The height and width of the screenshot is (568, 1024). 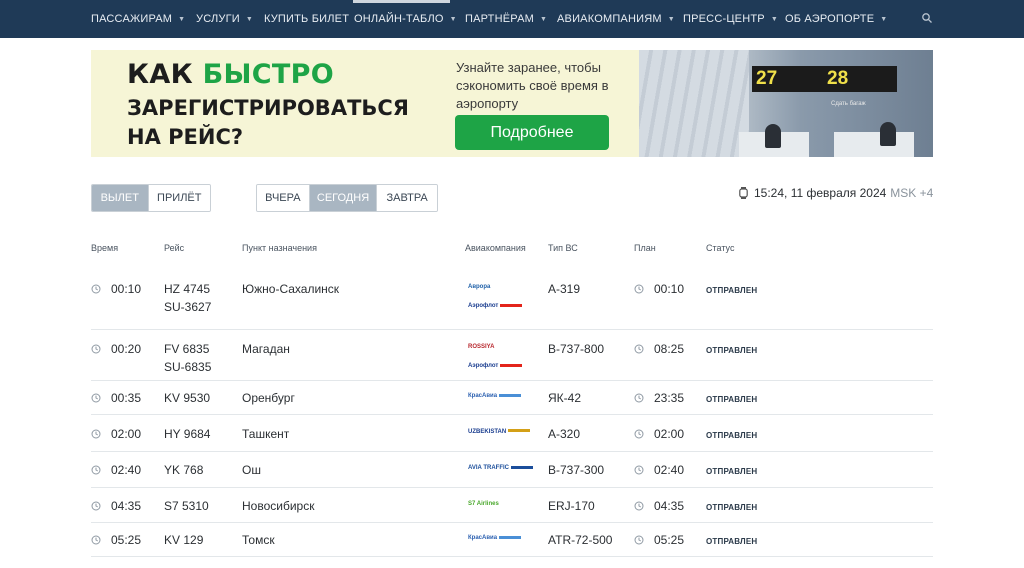 I want to click on banner-title: КАК БЫСТРО, so click(x=230, y=75).